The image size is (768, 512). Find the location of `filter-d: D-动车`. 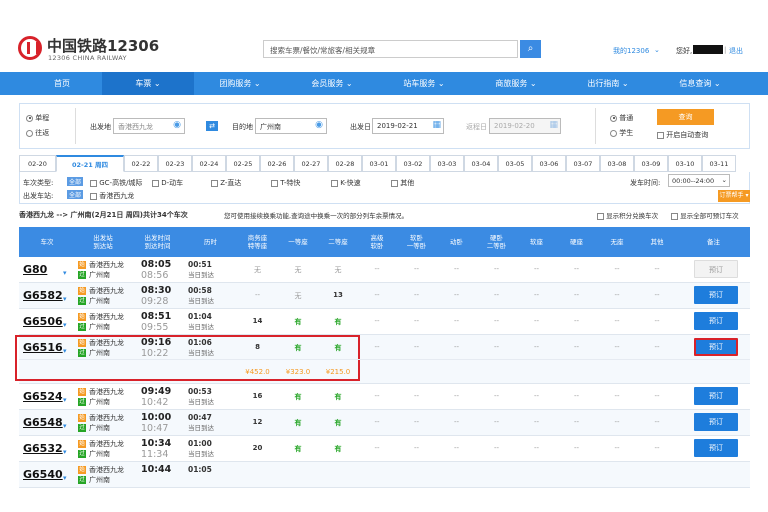

filter-d: D-动车 is located at coordinates (167, 183).